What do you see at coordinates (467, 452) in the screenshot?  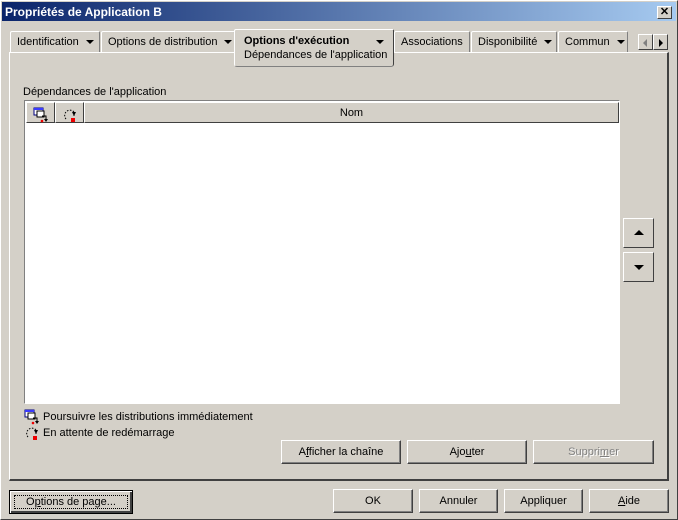 I see `add-button: Ajouter` at bounding box center [467, 452].